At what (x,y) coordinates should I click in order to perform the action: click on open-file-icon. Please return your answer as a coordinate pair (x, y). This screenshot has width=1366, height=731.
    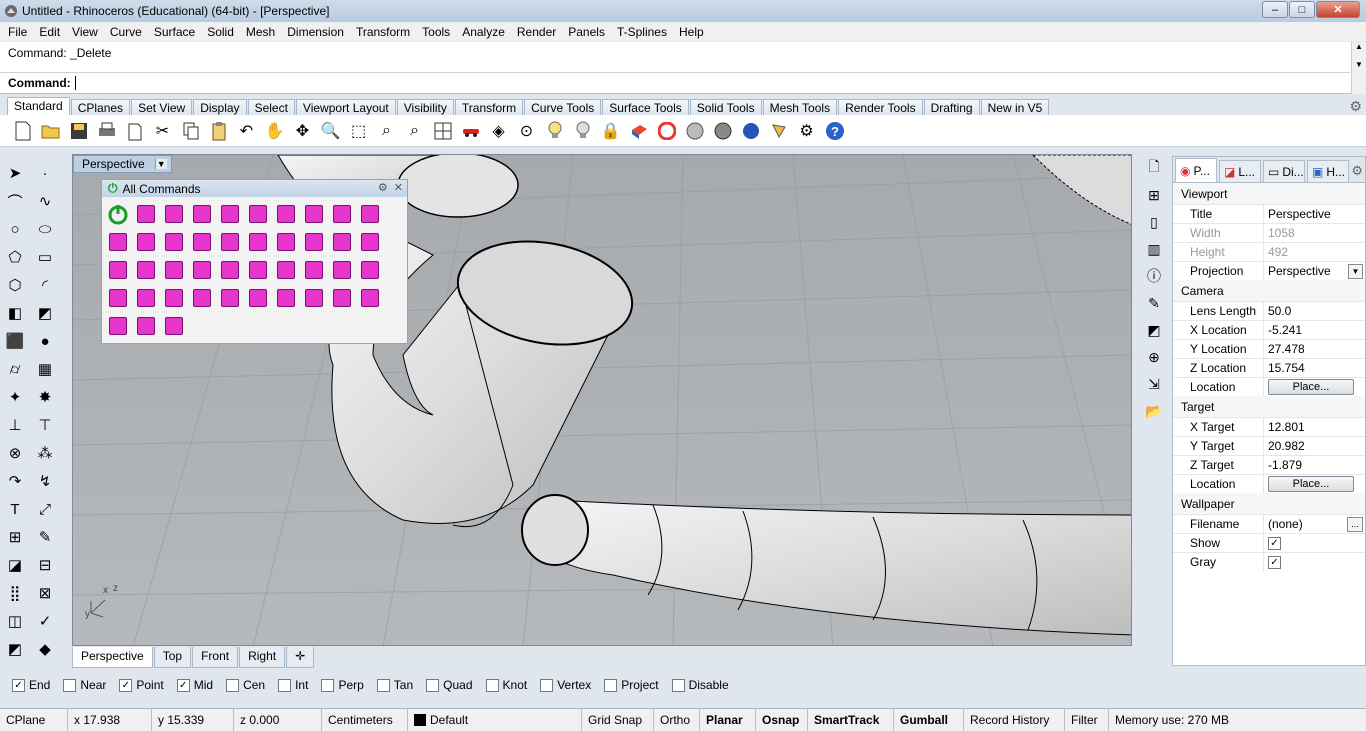
    Looking at the image, I should click on (50, 130).